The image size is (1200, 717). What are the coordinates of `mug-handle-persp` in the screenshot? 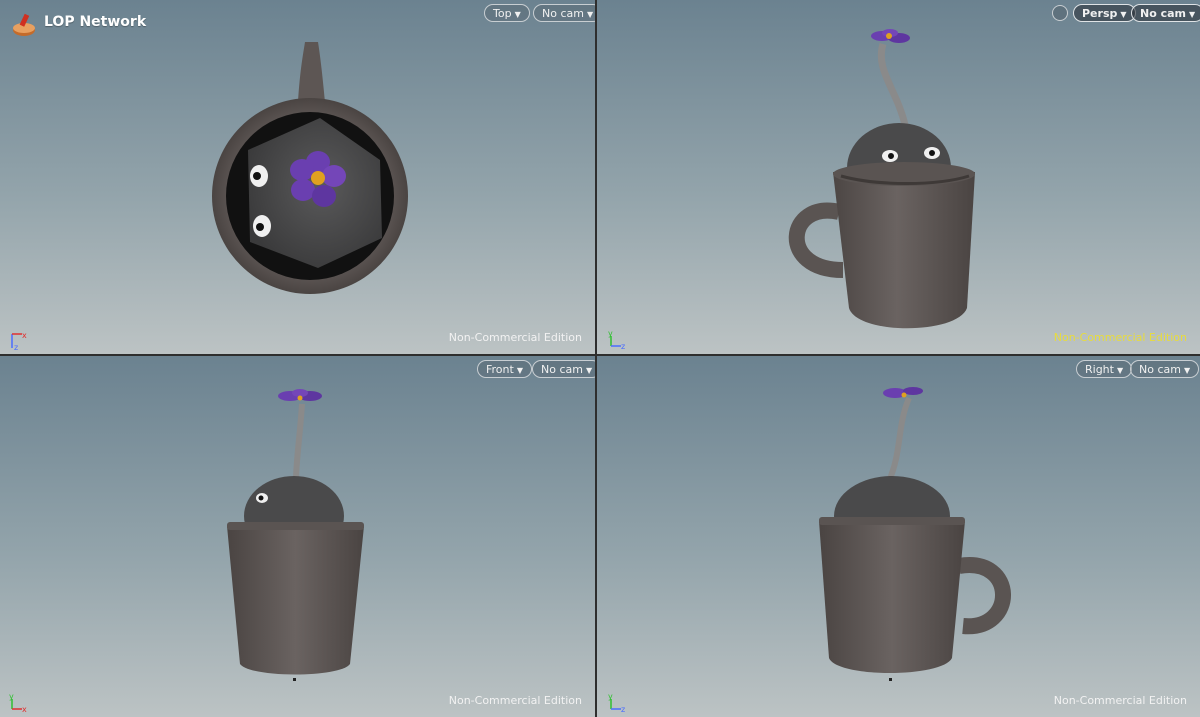 It's located at (816, 240).